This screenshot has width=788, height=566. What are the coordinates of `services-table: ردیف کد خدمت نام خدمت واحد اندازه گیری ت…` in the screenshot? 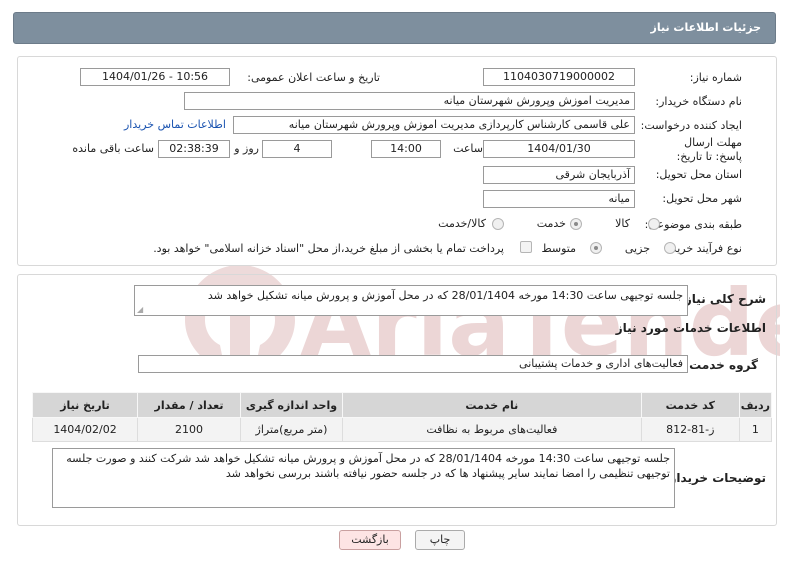 It's located at (402, 417).